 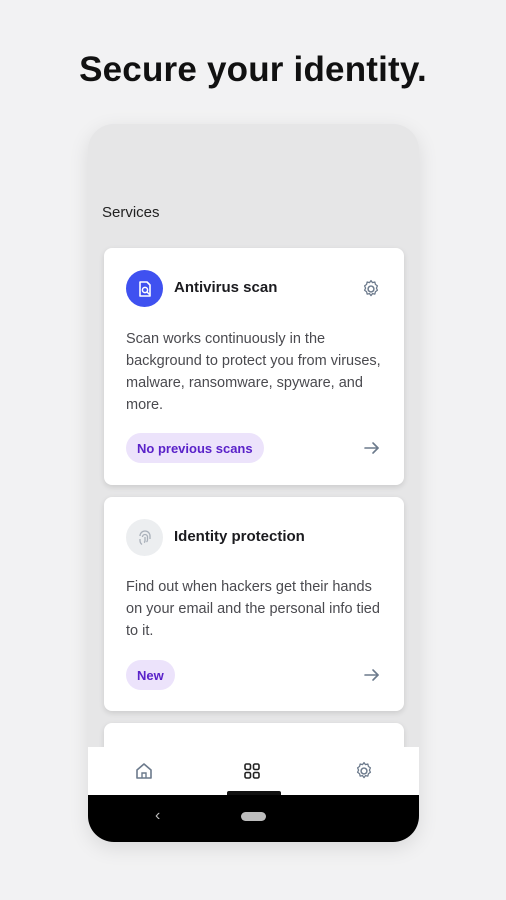 I want to click on card-header: Antivirus scan, so click(x=254, y=289).